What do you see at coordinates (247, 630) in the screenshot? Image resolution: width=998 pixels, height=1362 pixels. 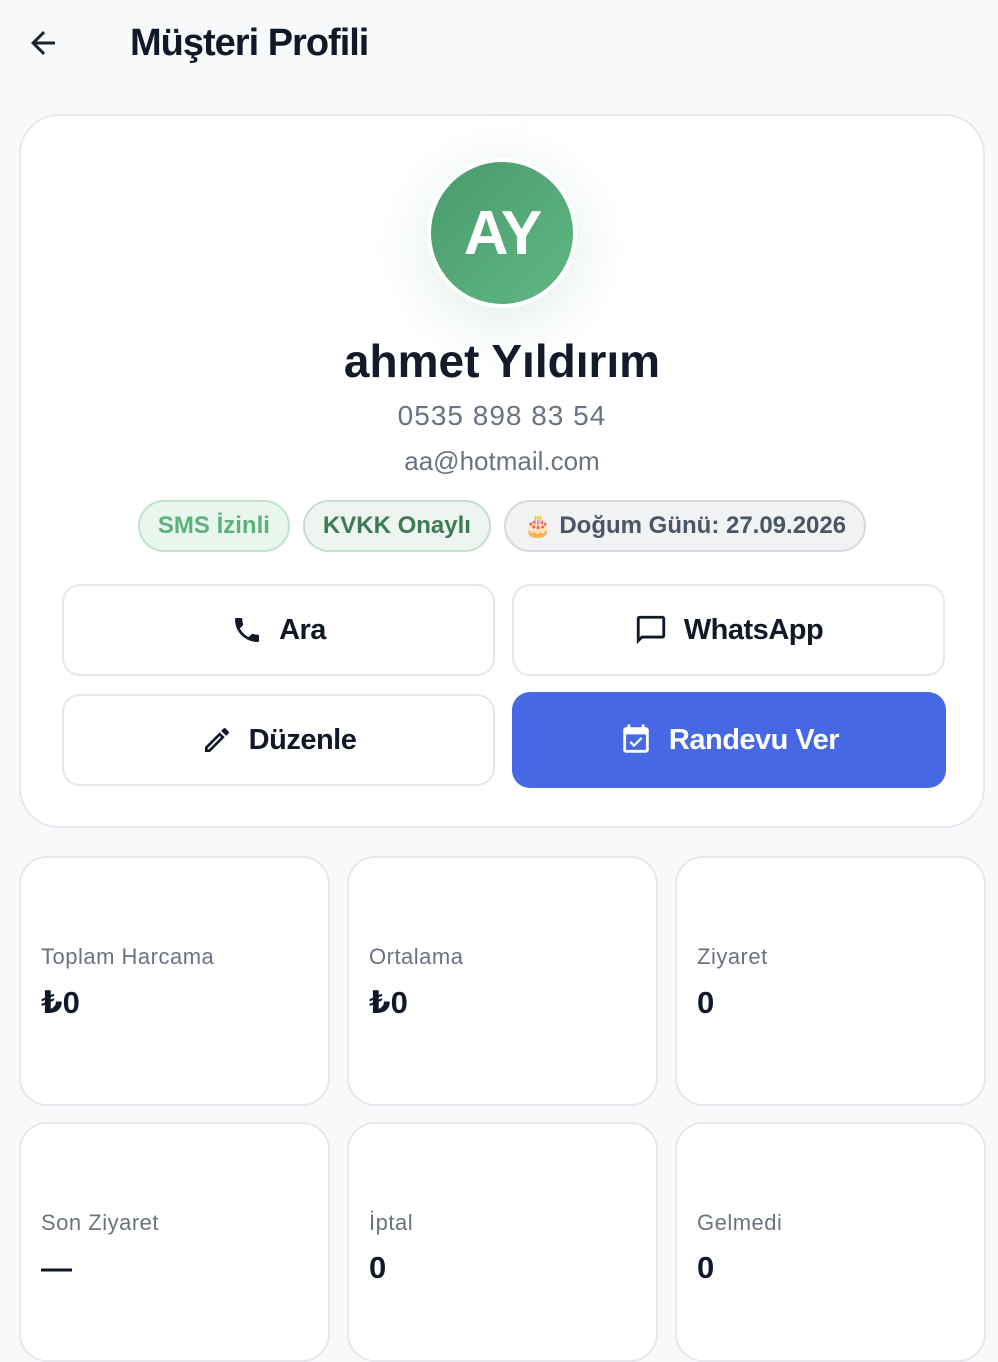 I see `phone-icon` at bounding box center [247, 630].